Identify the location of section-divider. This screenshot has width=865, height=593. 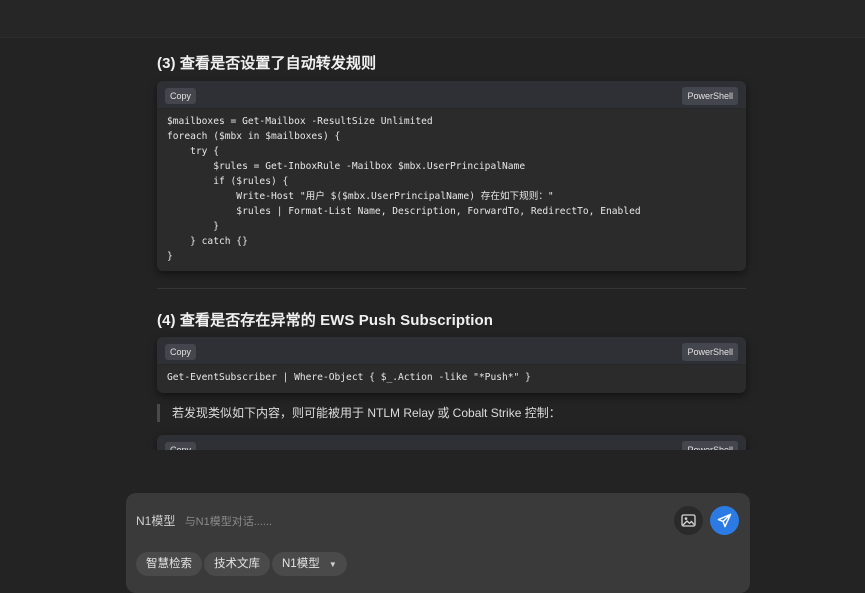
(451, 288).